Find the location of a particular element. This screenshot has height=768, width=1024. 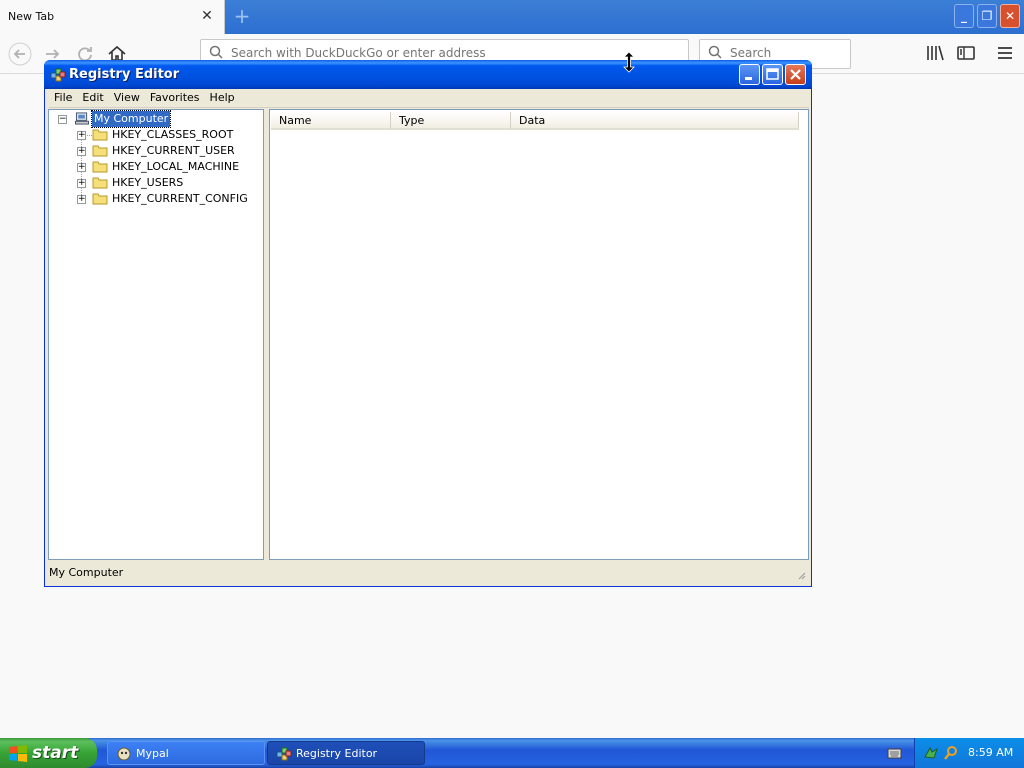

resize-grip-icon is located at coordinates (801, 575).